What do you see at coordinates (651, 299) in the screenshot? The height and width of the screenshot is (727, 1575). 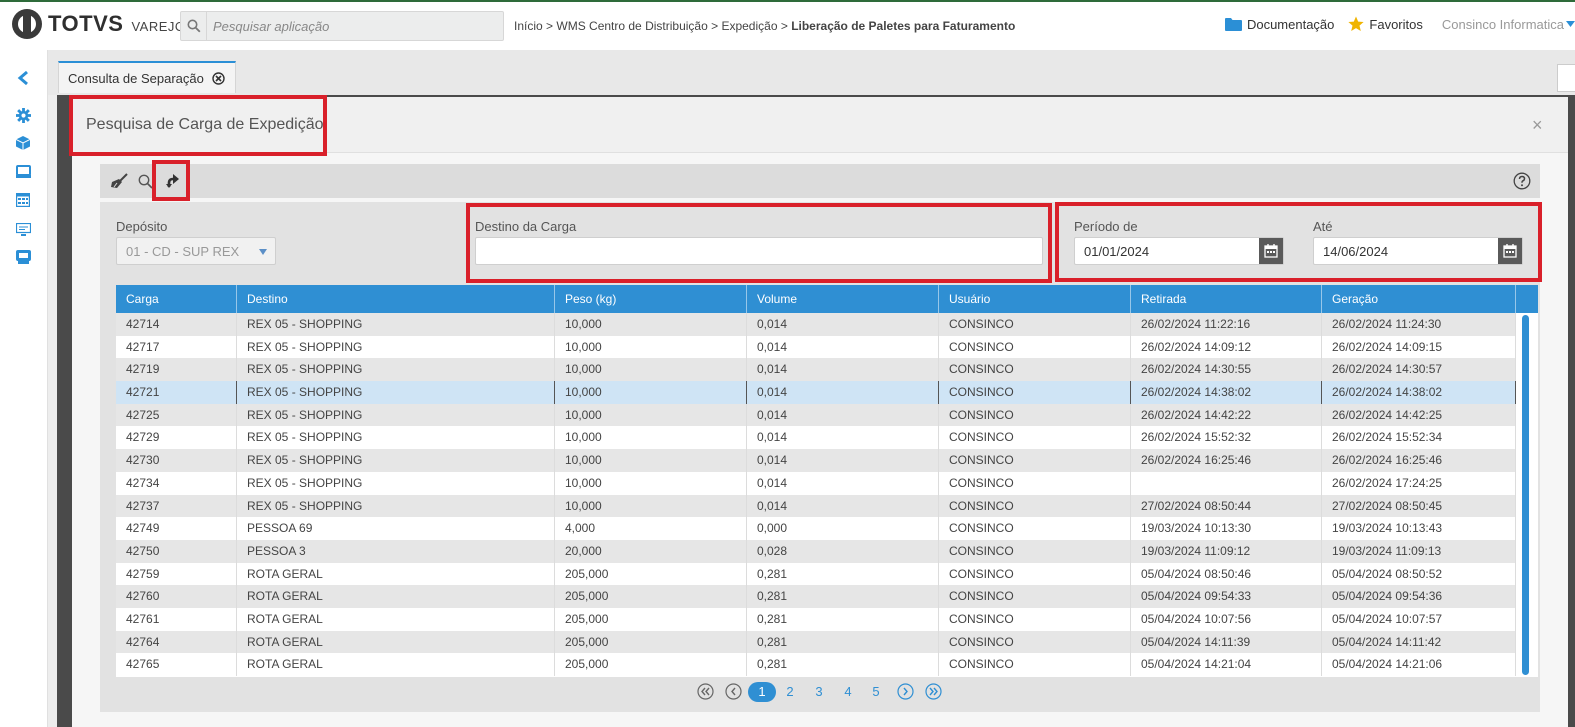 I see `column-header-peso: Peso (kg)` at bounding box center [651, 299].